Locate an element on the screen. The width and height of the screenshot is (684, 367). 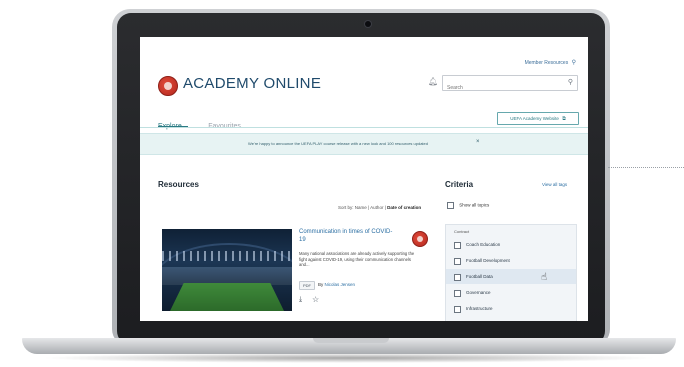
visit-website-button: UEFA Academy Website ⧉ is located at coordinates (538, 118).